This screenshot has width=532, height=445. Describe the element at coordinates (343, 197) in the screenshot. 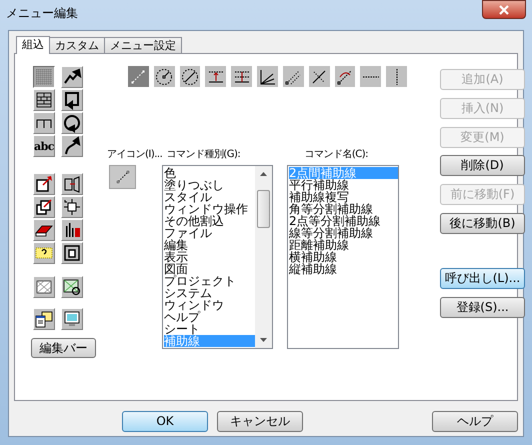

I see `list-item: 補助線複写` at that location.